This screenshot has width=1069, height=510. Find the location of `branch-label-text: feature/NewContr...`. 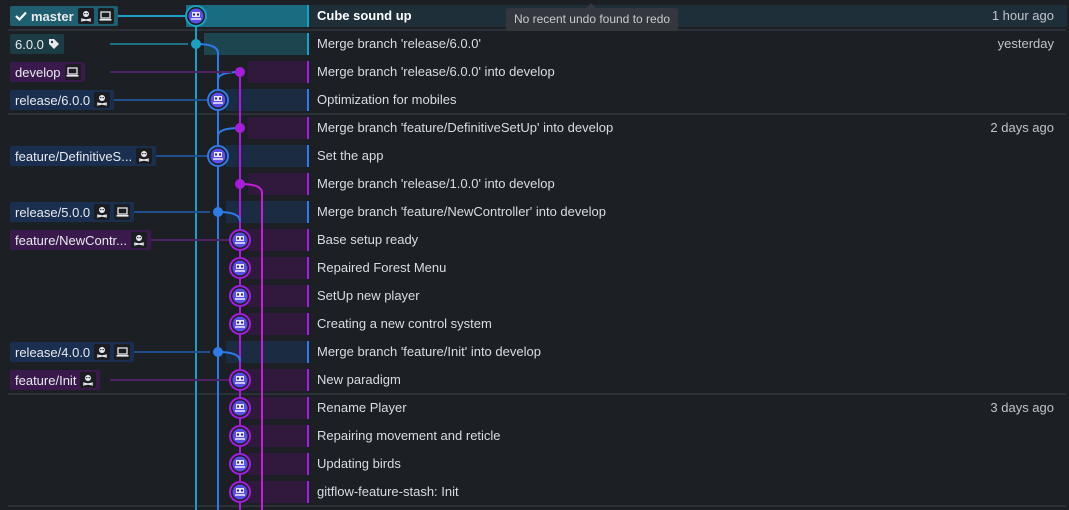

branch-label-text: feature/NewContr... is located at coordinates (71, 240).